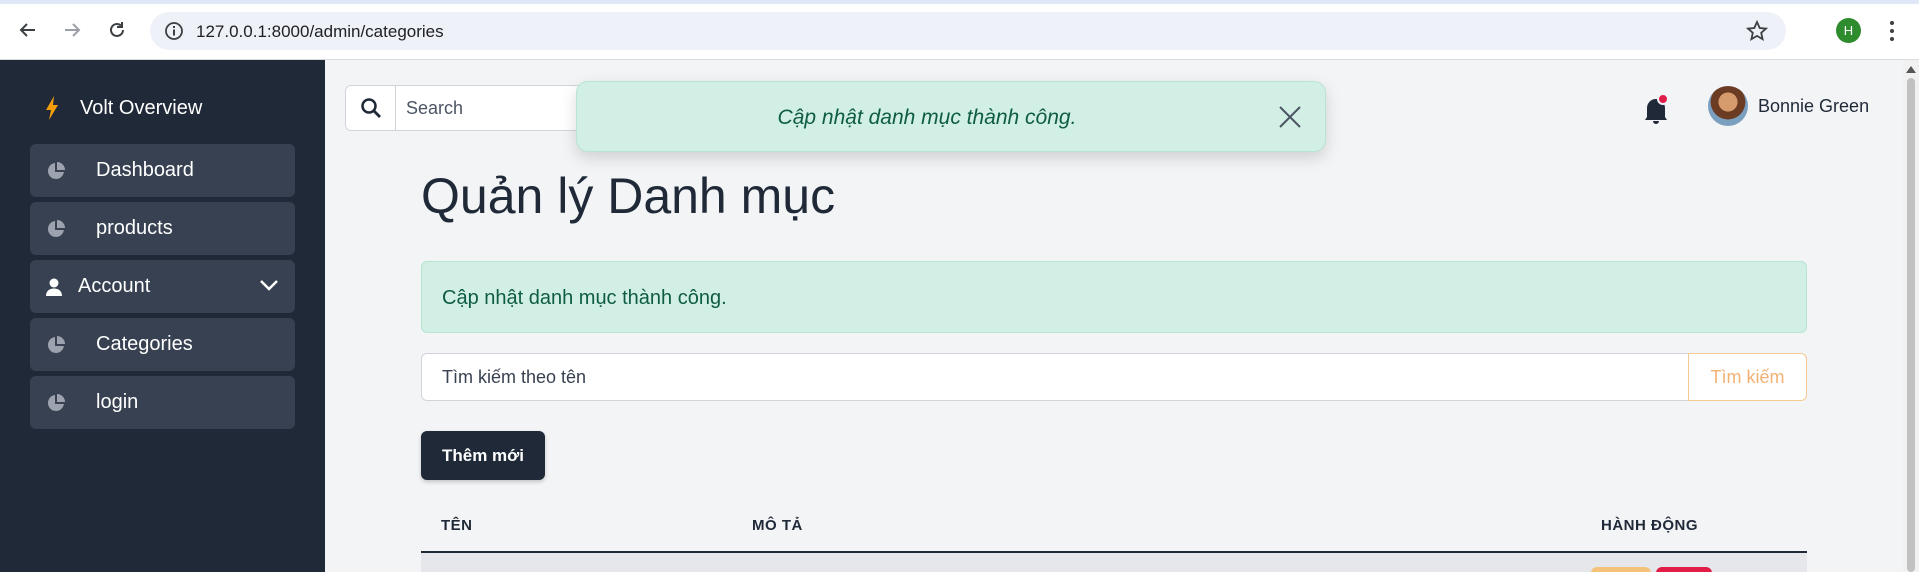 The height and width of the screenshot is (572, 1919). What do you see at coordinates (52, 108) in the screenshot?
I see `lightning-icon` at bounding box center [52, 108].